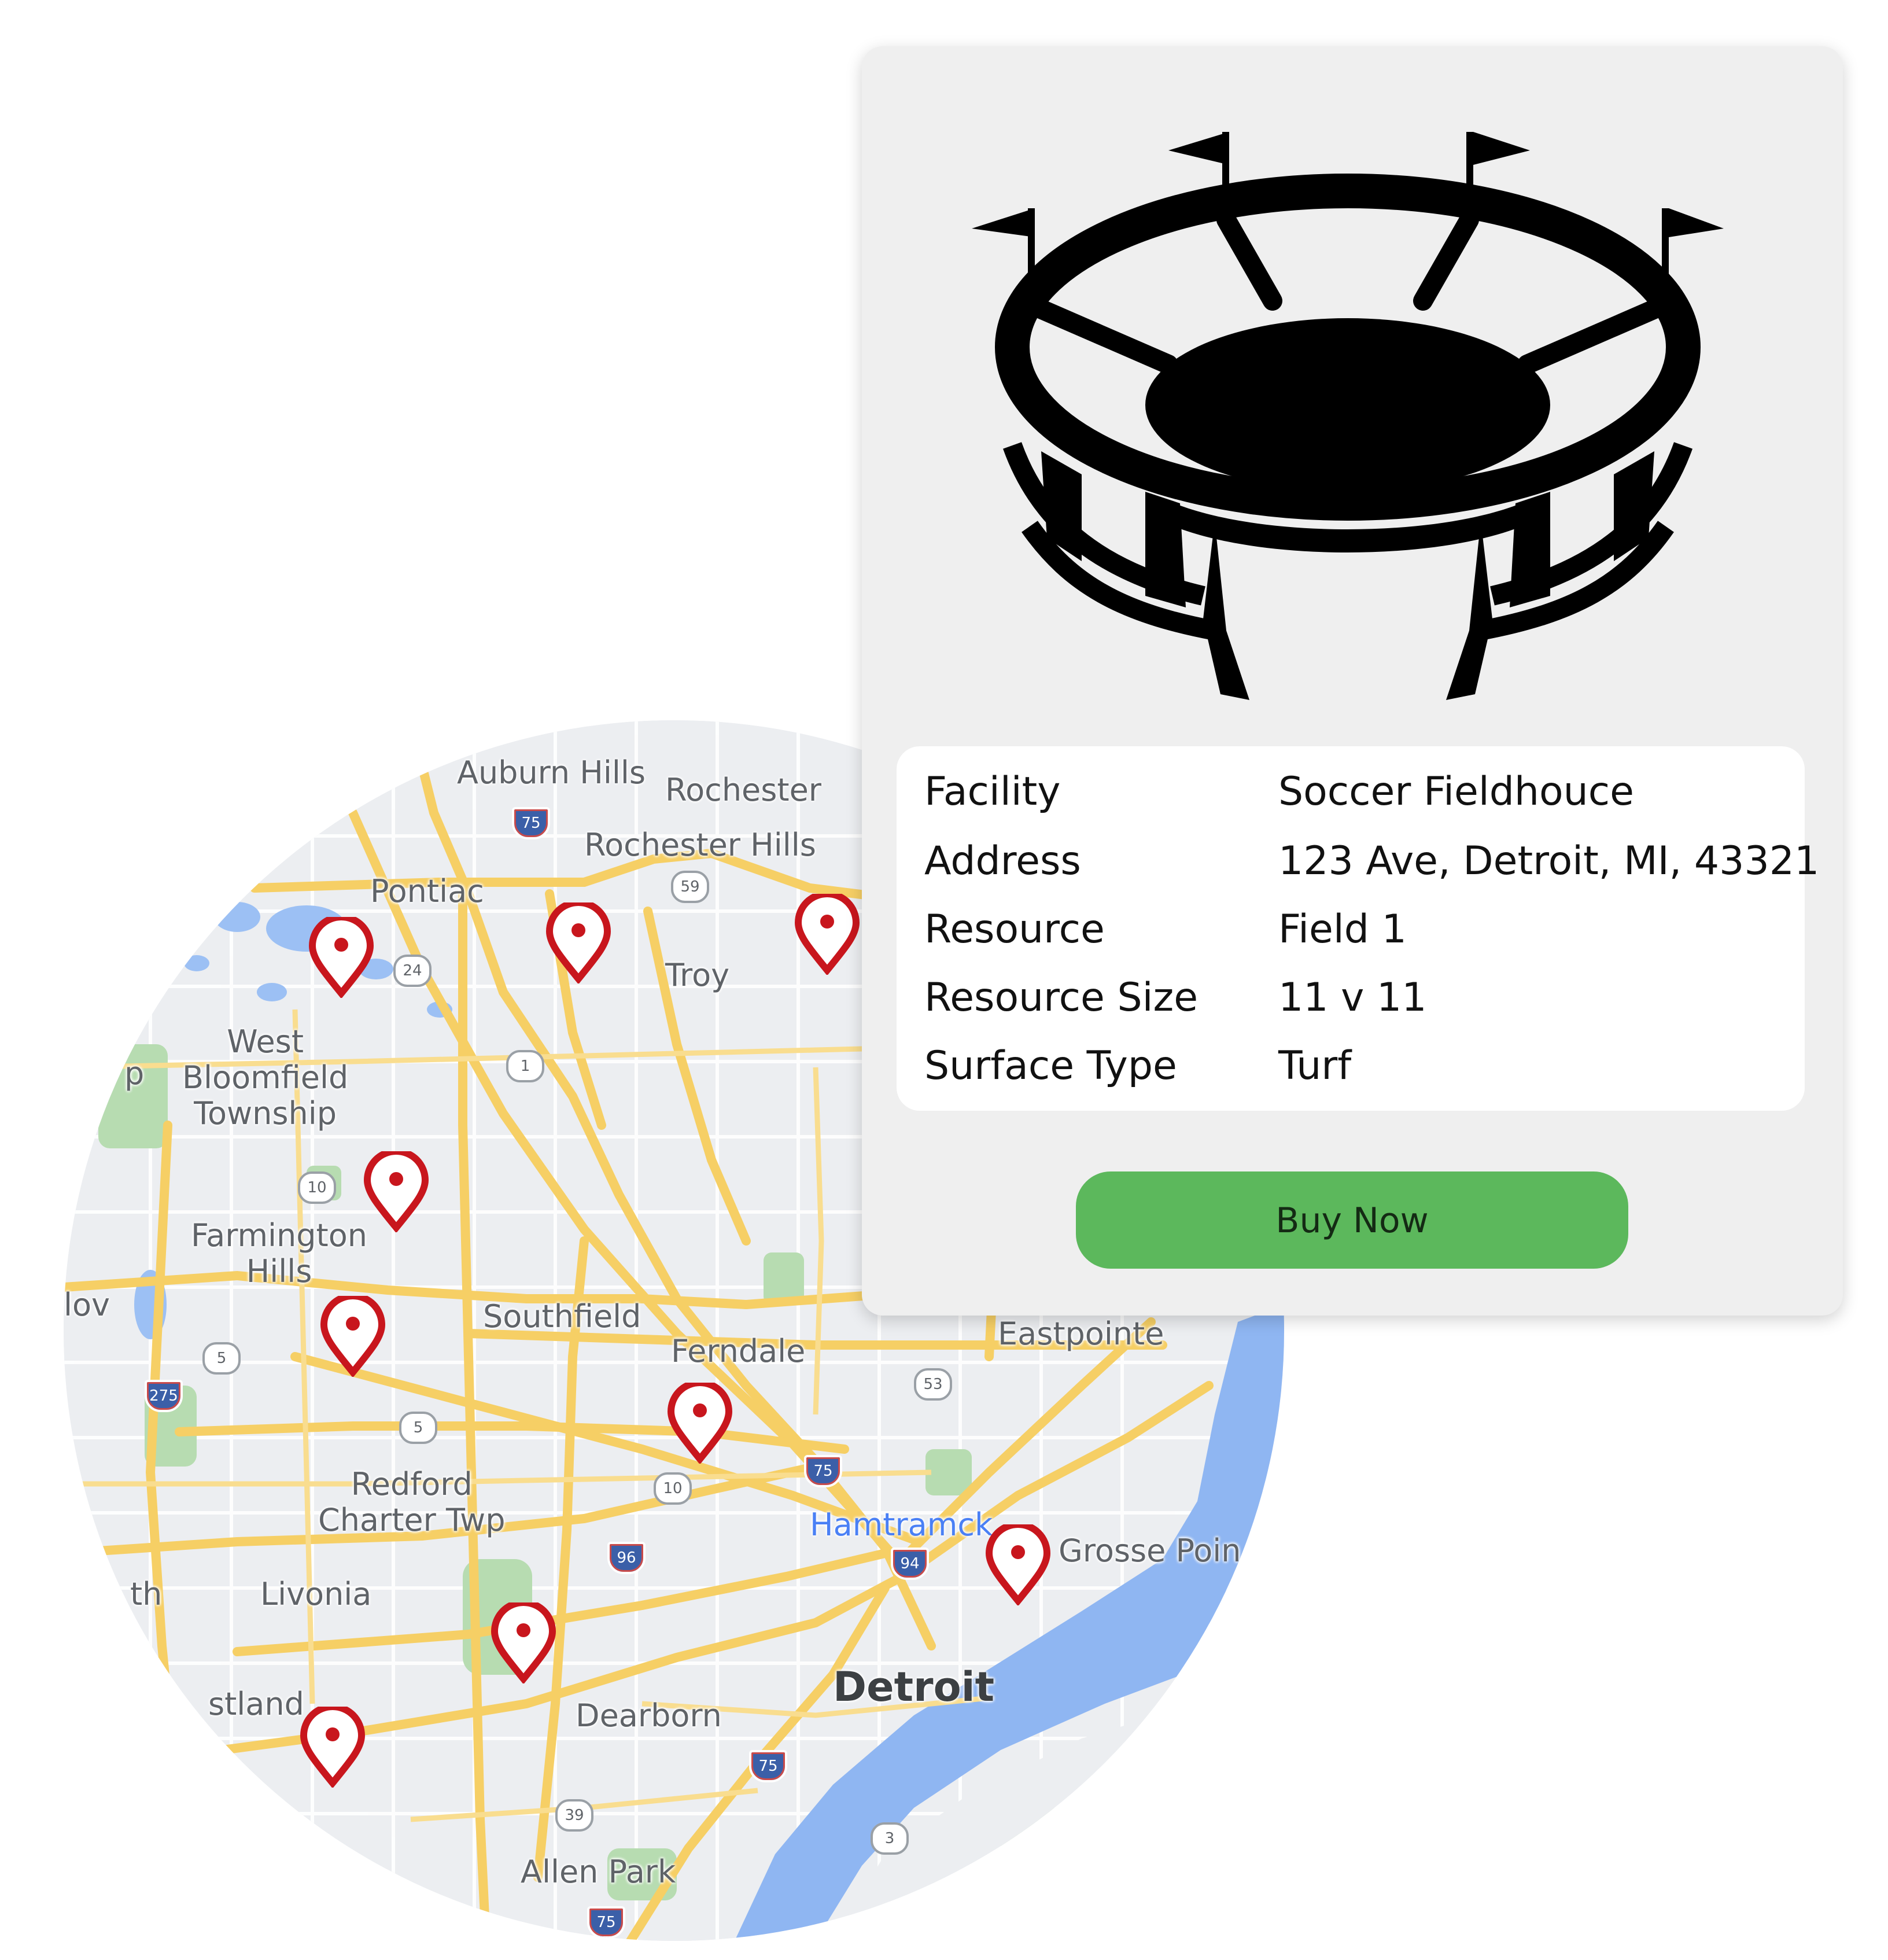 The width and height of the screenshot is (1888, 1960). What do you see at coordinates (1315, 1066) in the screenshot?
I see `detail-value: Turf` at bounding box center [1315, 1066].